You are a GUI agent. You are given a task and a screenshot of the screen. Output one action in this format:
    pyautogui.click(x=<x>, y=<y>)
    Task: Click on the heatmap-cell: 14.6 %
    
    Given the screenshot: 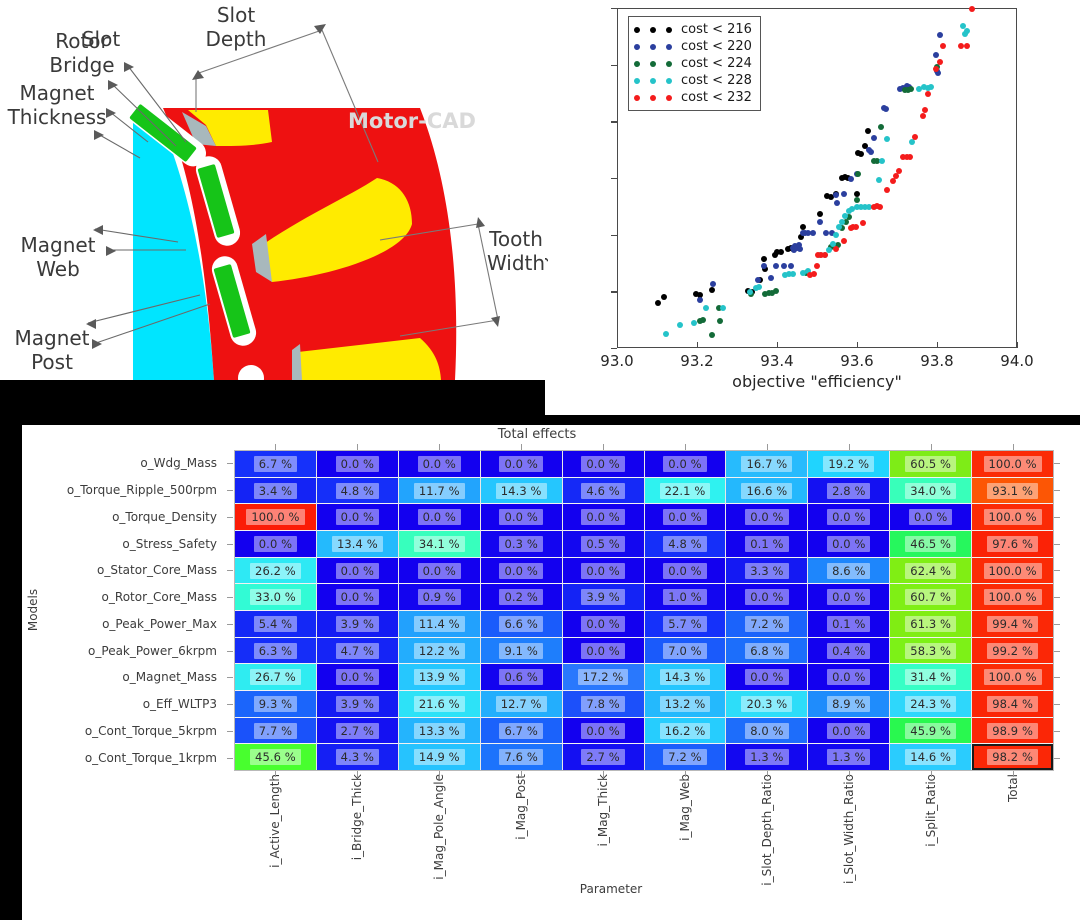 What is the action you would take?
    pyautogui.click(x=931, y=757)
    